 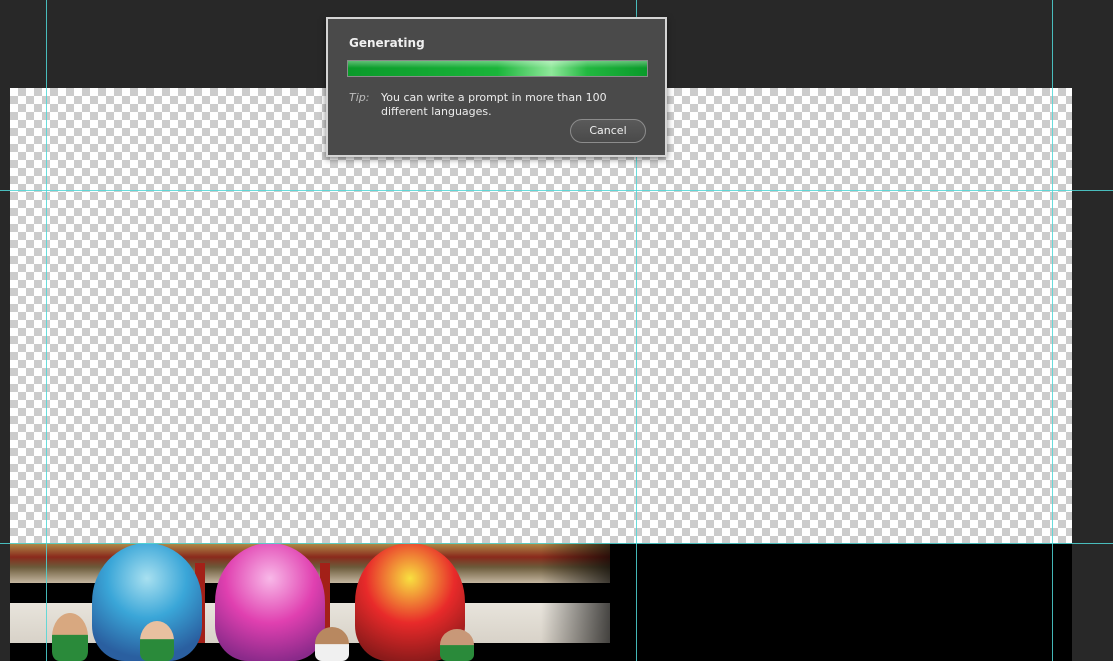 I want to click on progress-bar-fill, so click(x=497, y=68).